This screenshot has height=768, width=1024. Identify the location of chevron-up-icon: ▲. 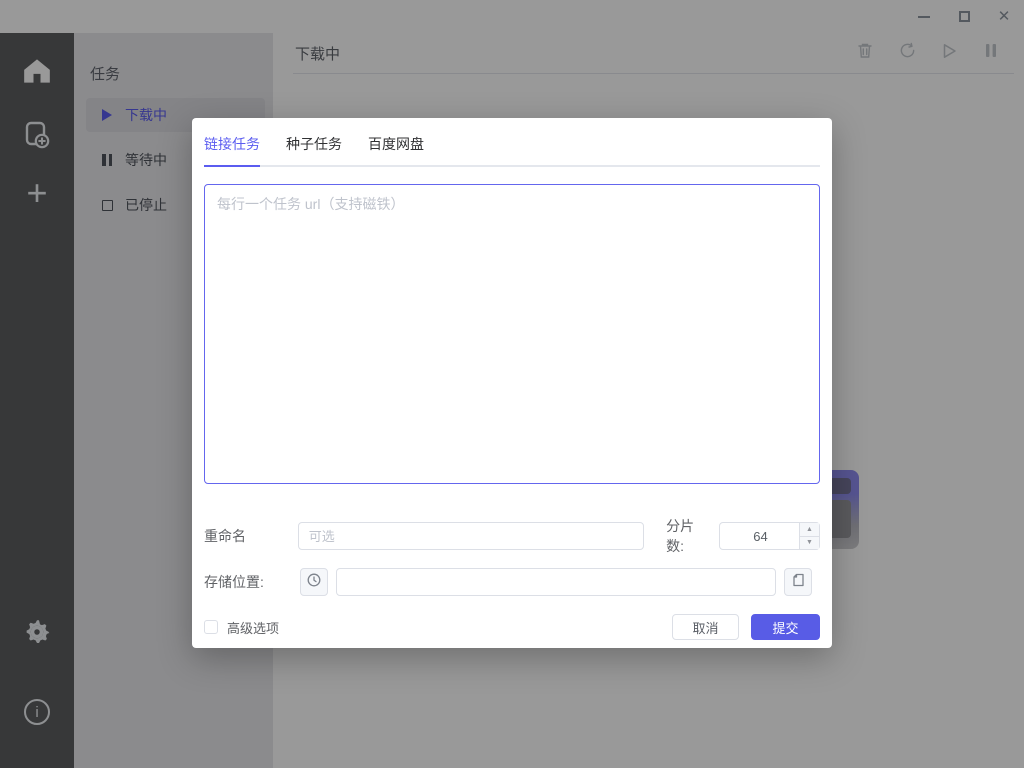
(809, 529).